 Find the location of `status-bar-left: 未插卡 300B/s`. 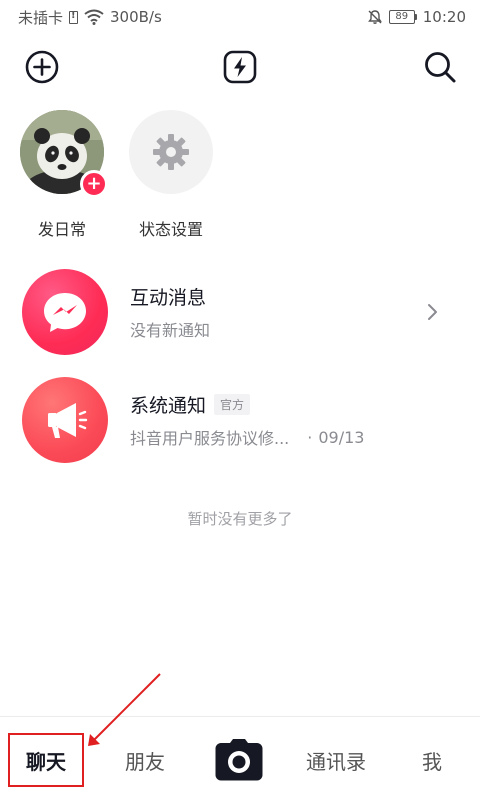

status-bar-left: 未插卡 300B/s is located at coordinates (90, 17).